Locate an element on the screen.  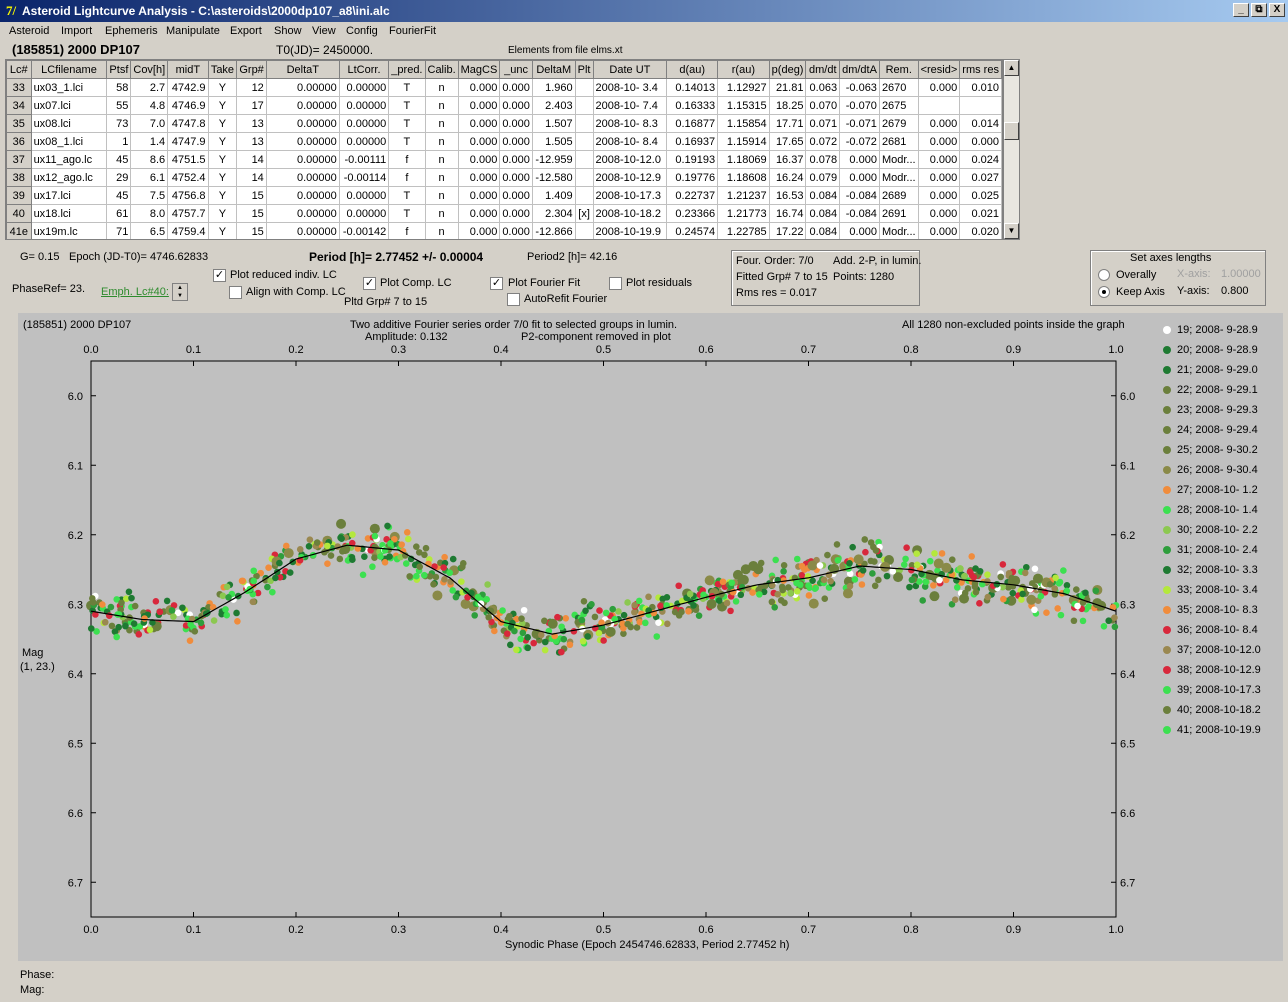
legend-item: 35; 2008-10- 8.3 is located at coordinates (1207, 610).